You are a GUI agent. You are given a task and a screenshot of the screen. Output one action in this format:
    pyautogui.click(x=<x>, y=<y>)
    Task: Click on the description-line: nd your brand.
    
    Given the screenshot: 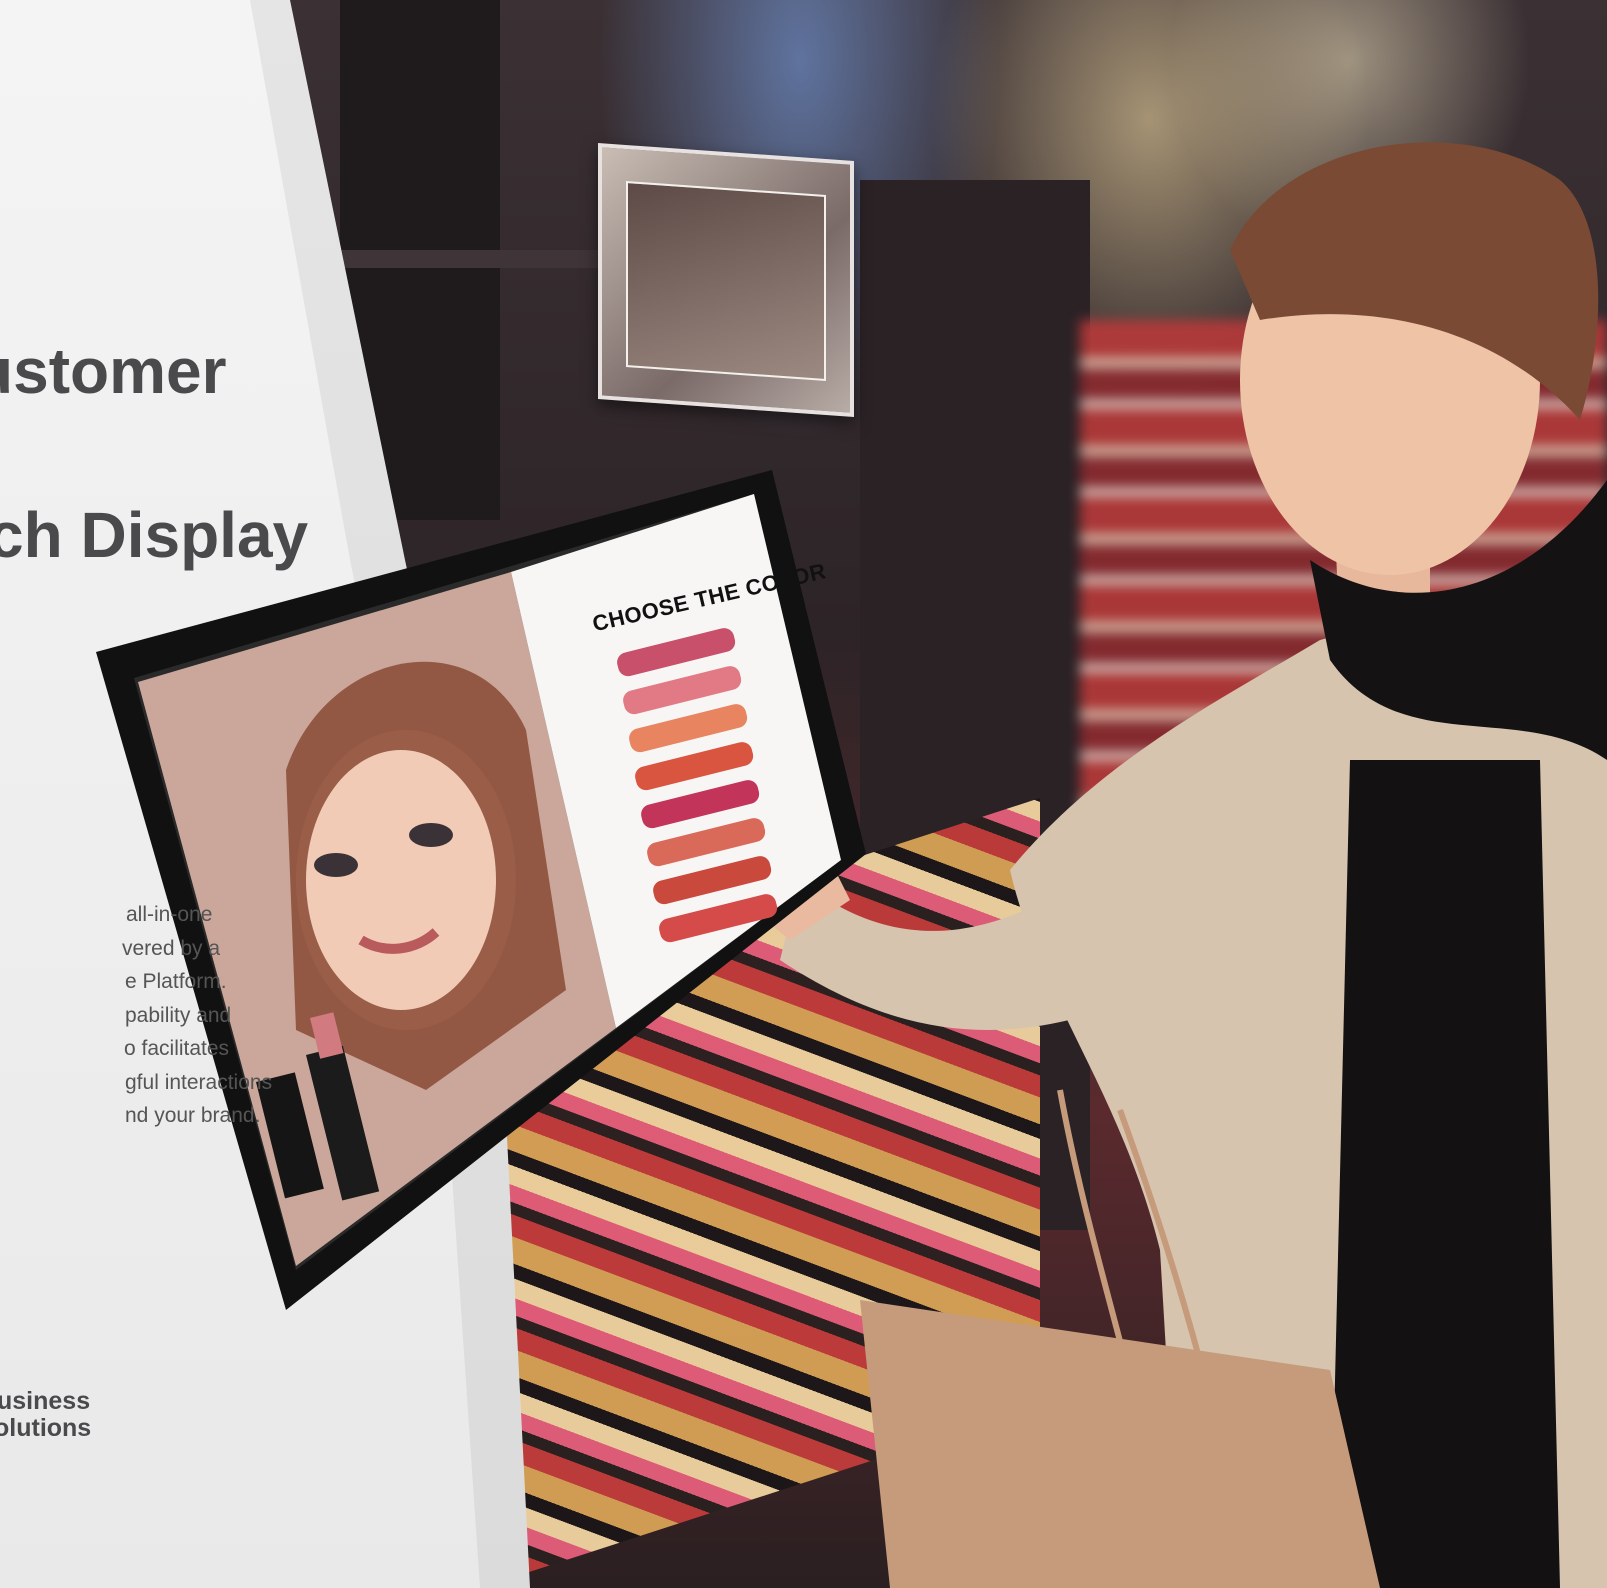 What is the action you would take?
    pyautogui.click(x=193, y=1115)
    